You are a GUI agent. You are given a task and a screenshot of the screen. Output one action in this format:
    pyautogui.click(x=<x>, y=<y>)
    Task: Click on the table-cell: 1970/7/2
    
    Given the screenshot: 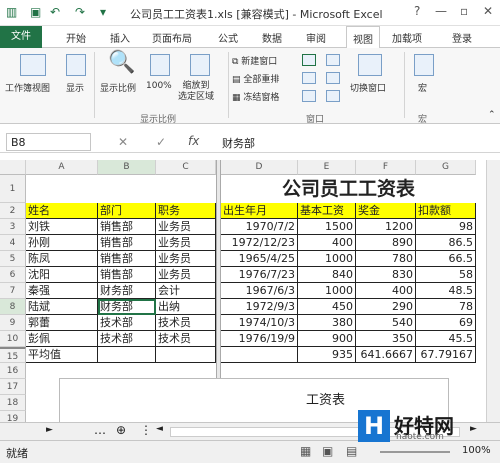 What is the action you would take?
    pyautogui.click(x=259, y=227)
    